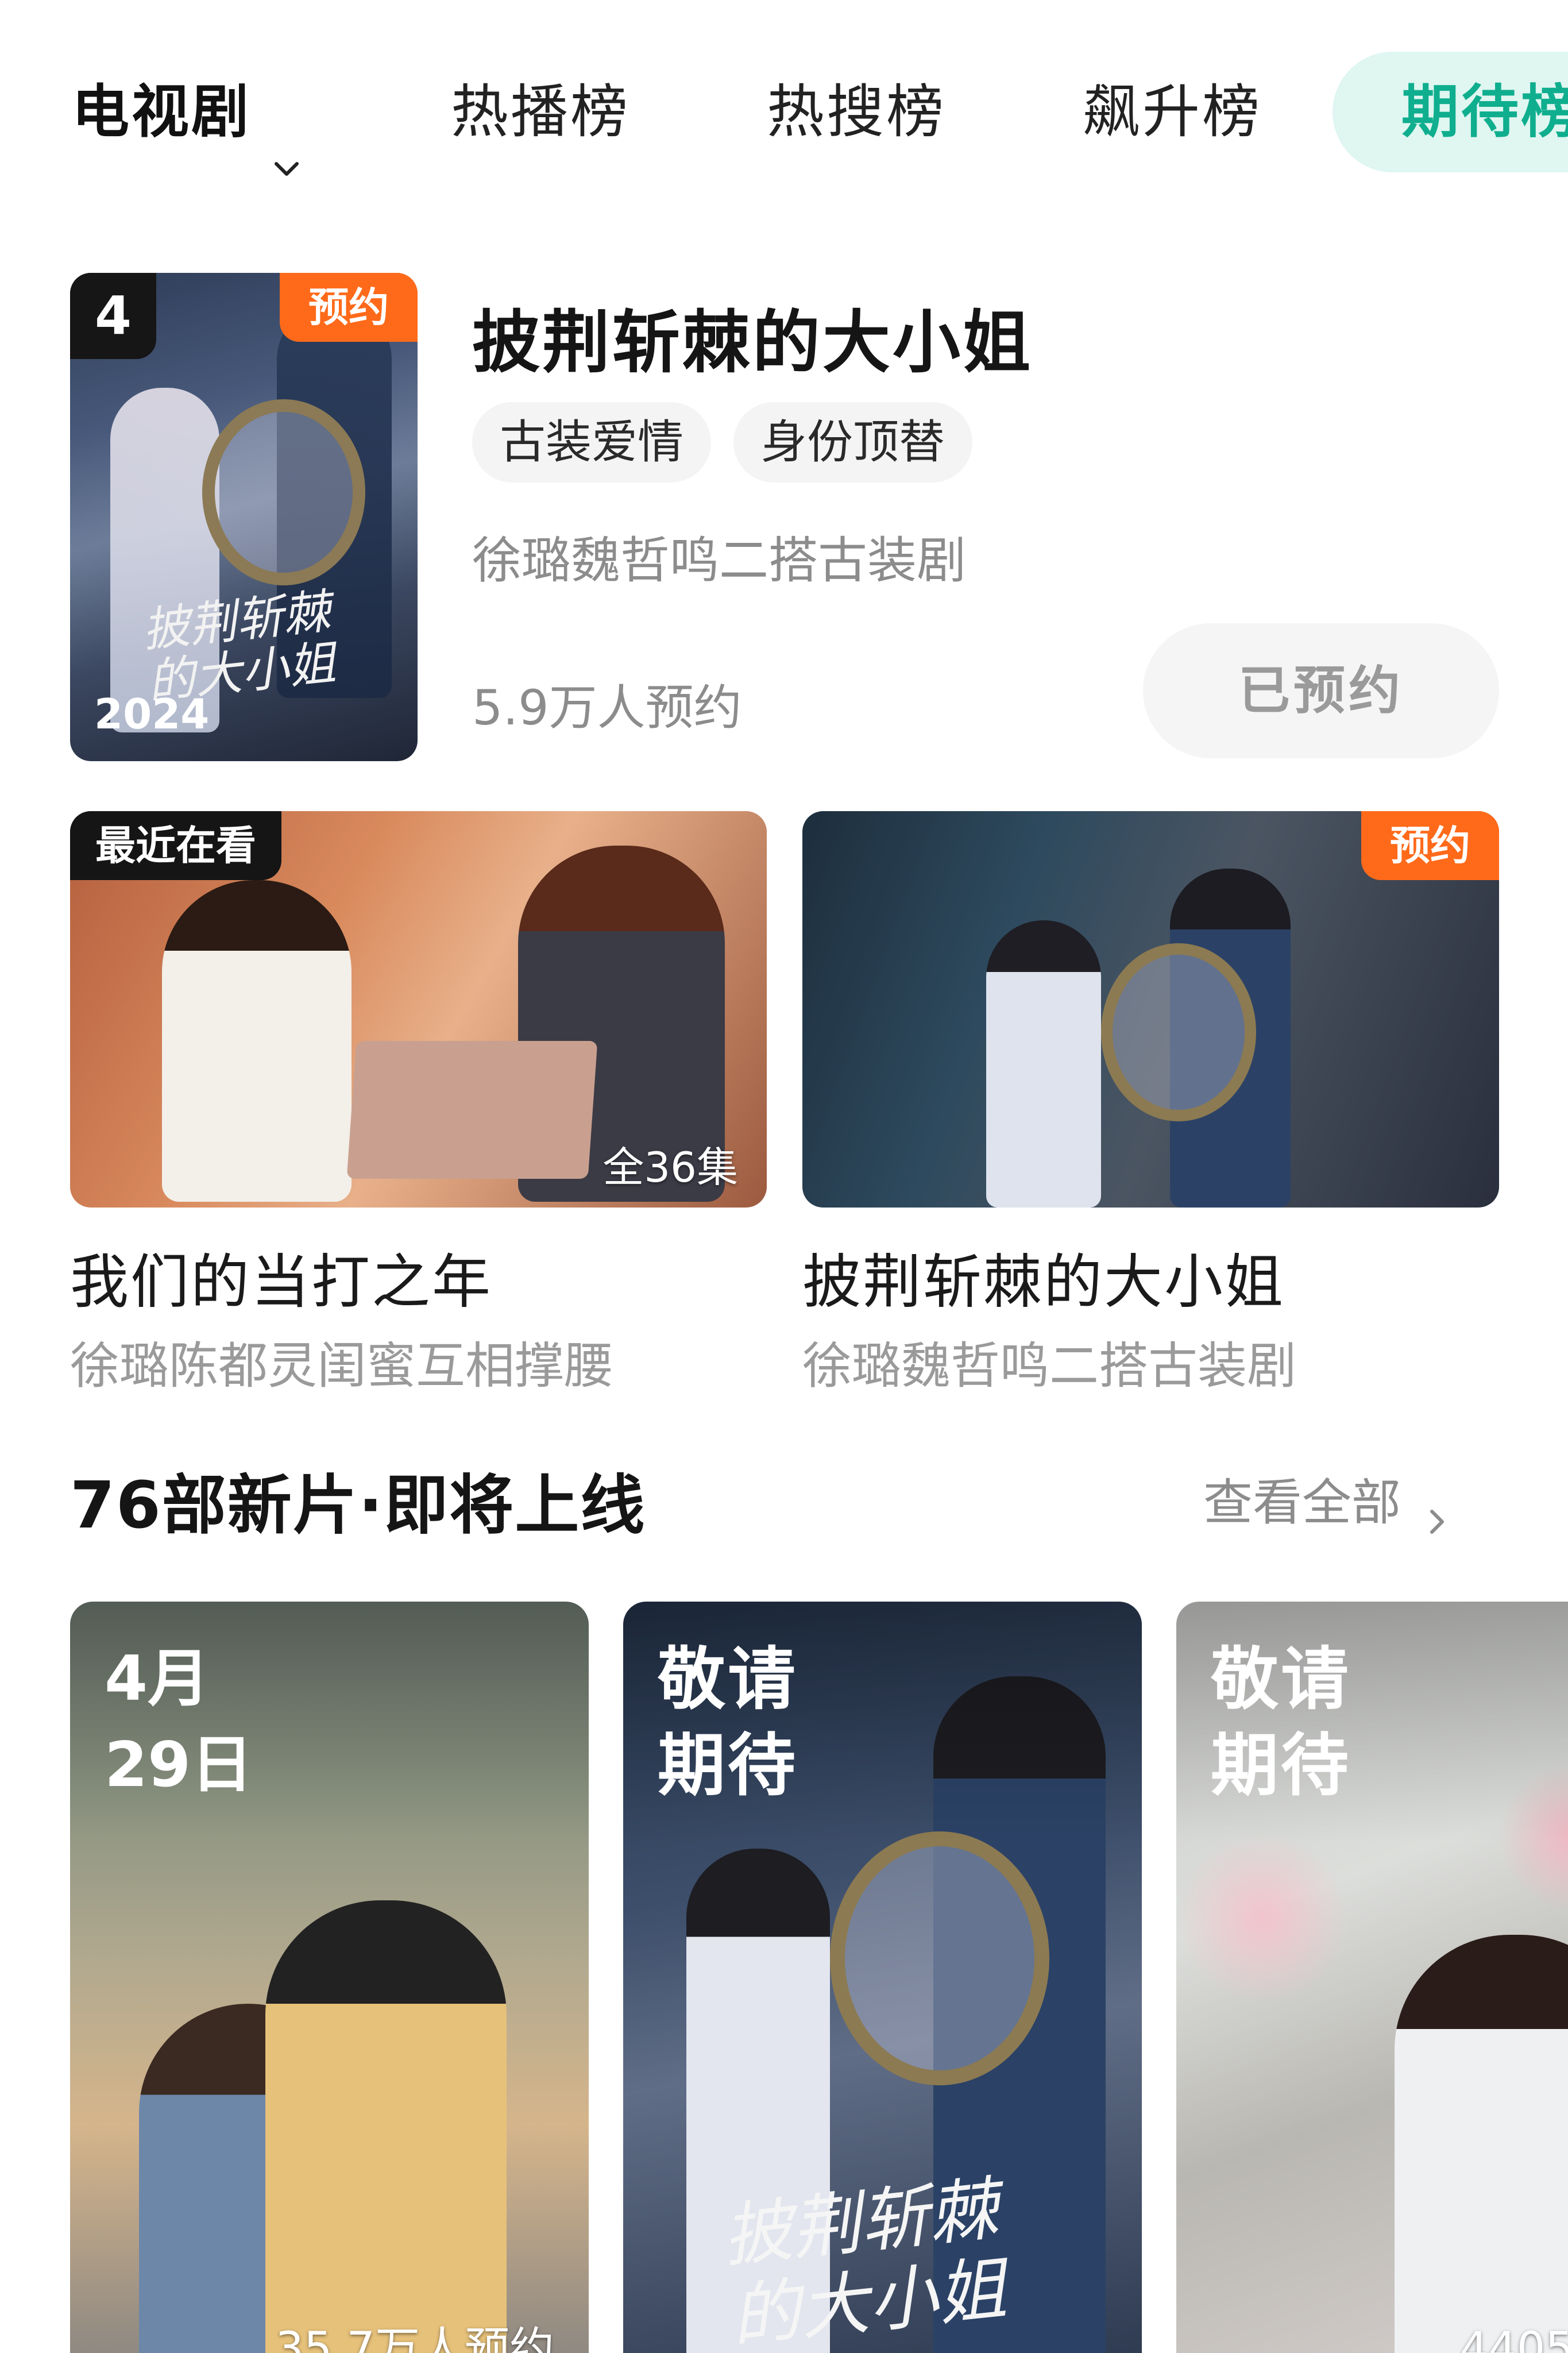 The image size is (1568, 2353). What do you see at coordinates (1513, 2338) in the screenshot?
I see `poster-reservation-count: 4405人` at bounding box center [1513, 2338].